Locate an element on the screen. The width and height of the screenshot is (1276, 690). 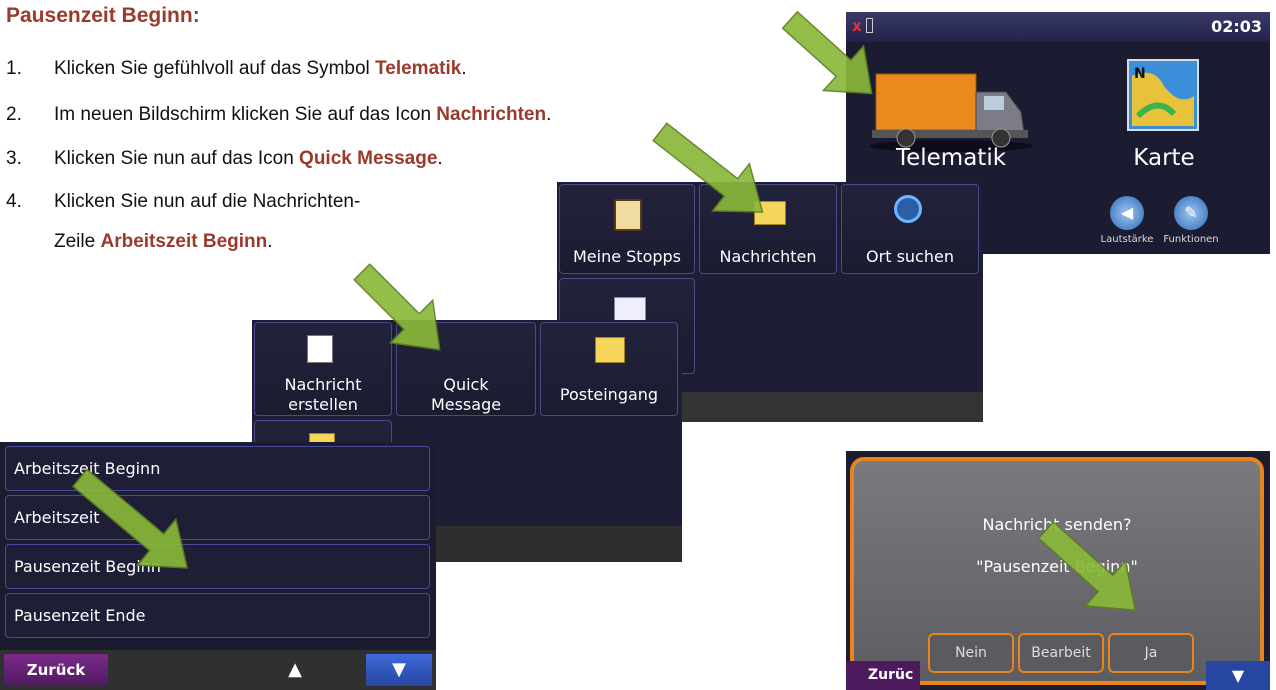
svg-text: N is located at coordinates (1140, 74).